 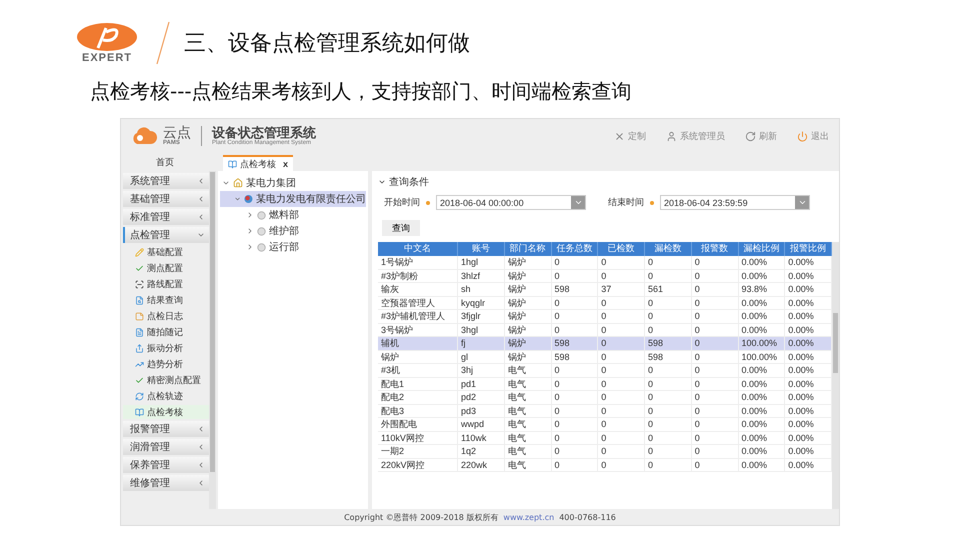 I want to click on menu-group: 保养管理, so click(x=166, y=465).